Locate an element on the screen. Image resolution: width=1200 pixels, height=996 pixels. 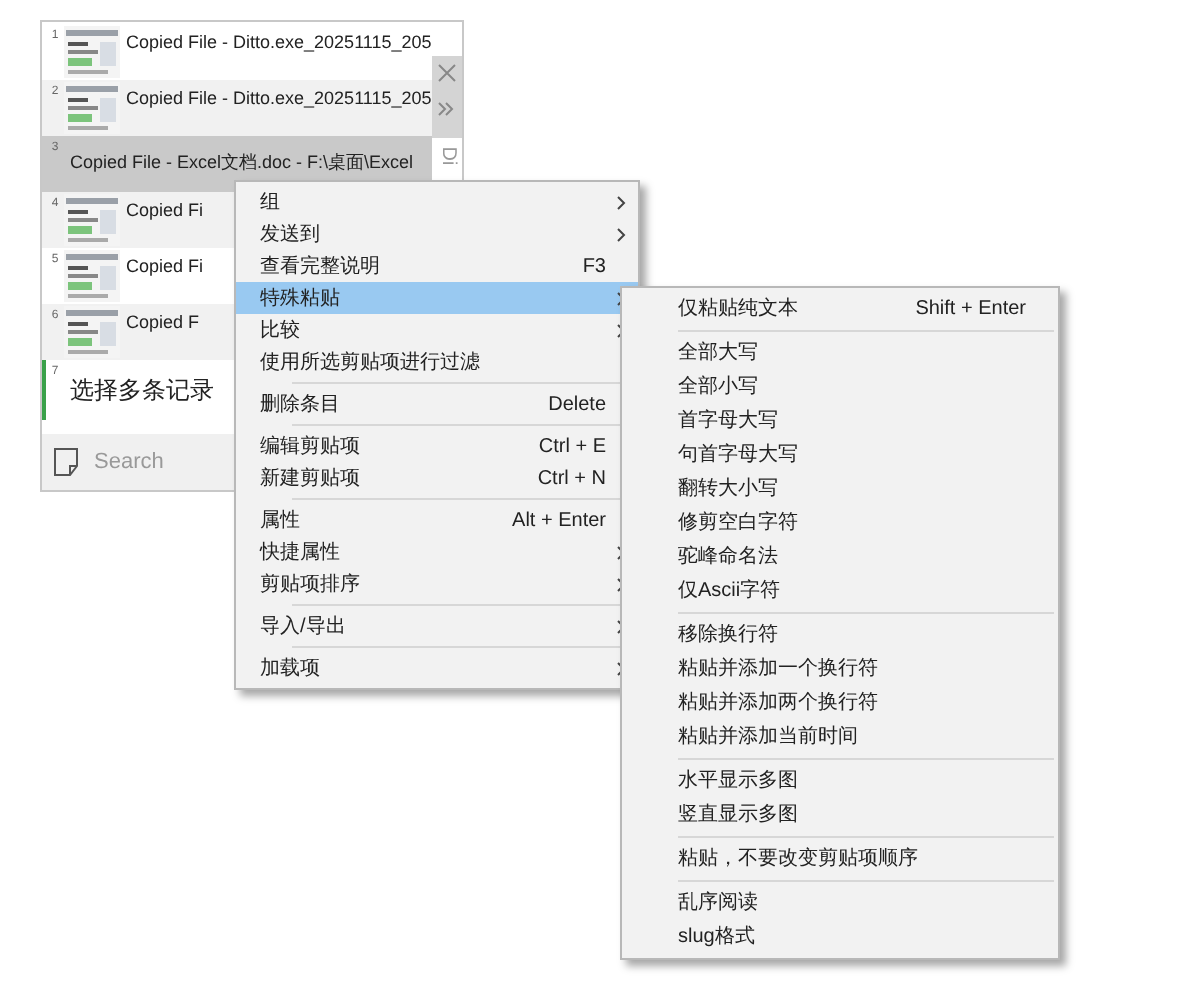
clip-text: Copied File - Excel文档.doc - F:\桌面\Excel is located at coordinates (242, 163).